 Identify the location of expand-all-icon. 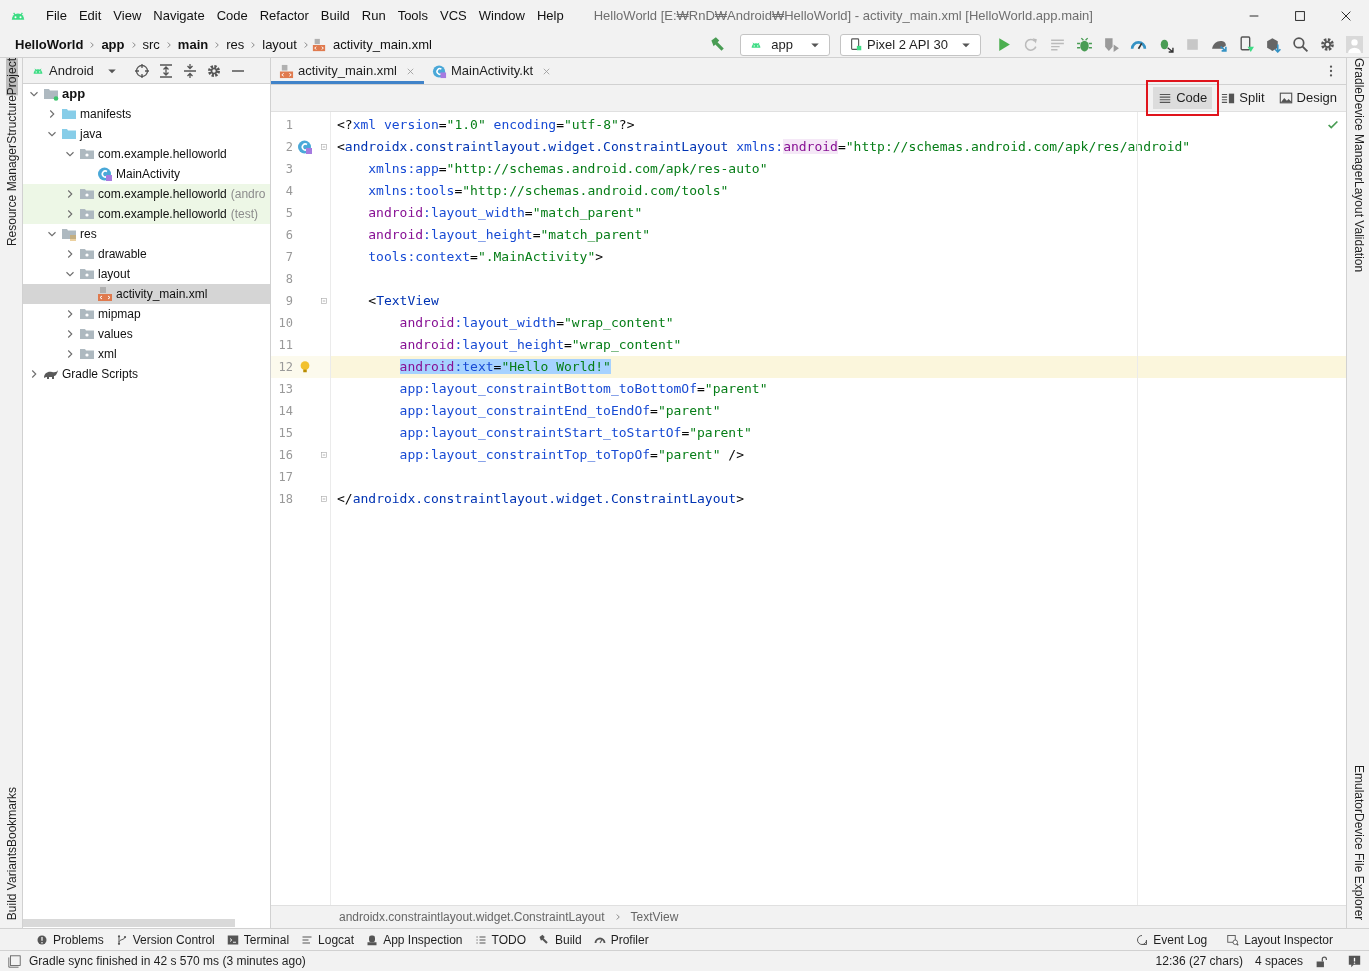
(165, 70).